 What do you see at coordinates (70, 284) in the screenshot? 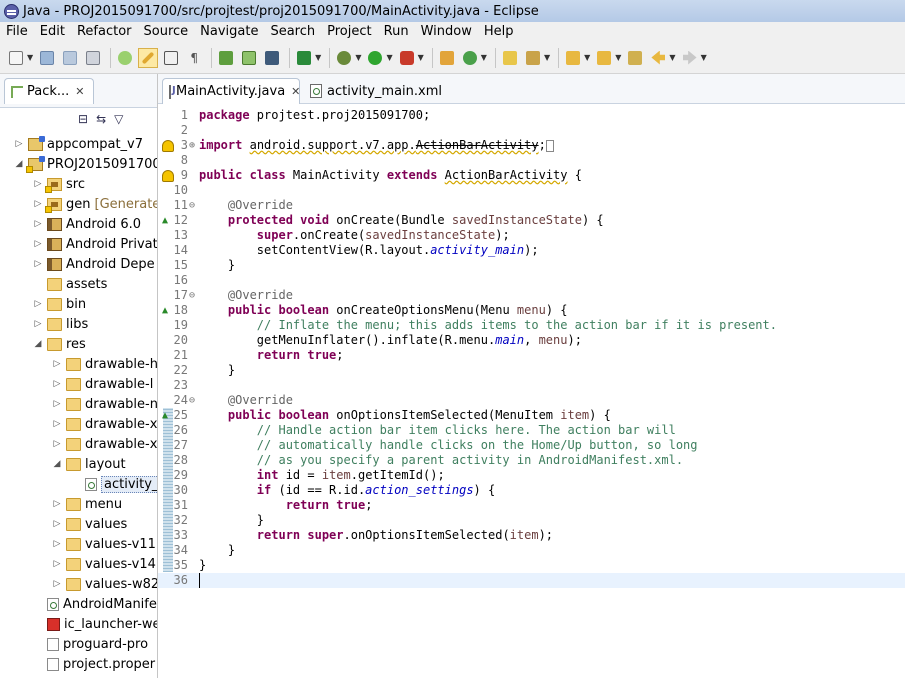
I see `tree-item: assets` at bounding box center [70, 284].